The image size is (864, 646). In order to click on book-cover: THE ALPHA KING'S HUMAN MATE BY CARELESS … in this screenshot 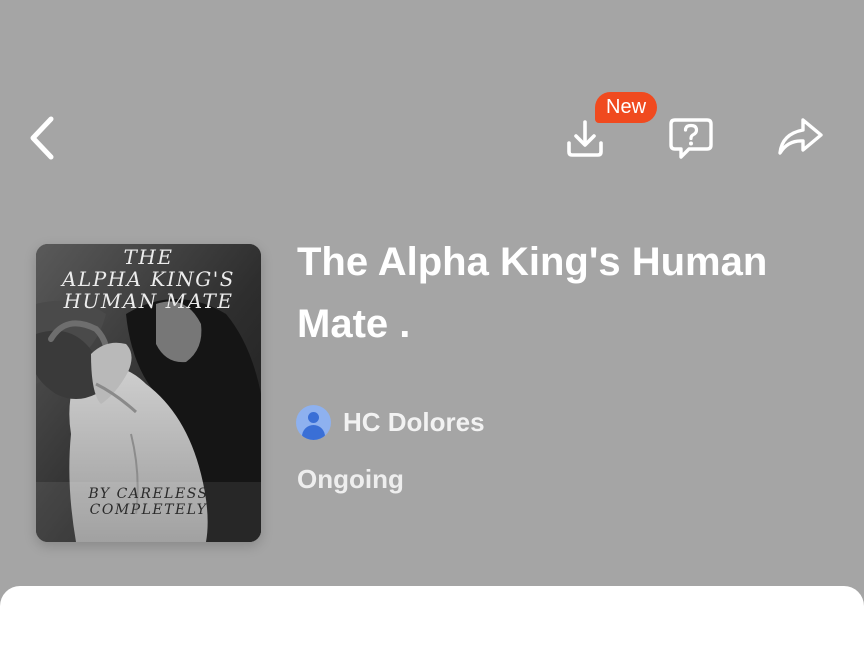, I will do `click(148, 393)`.